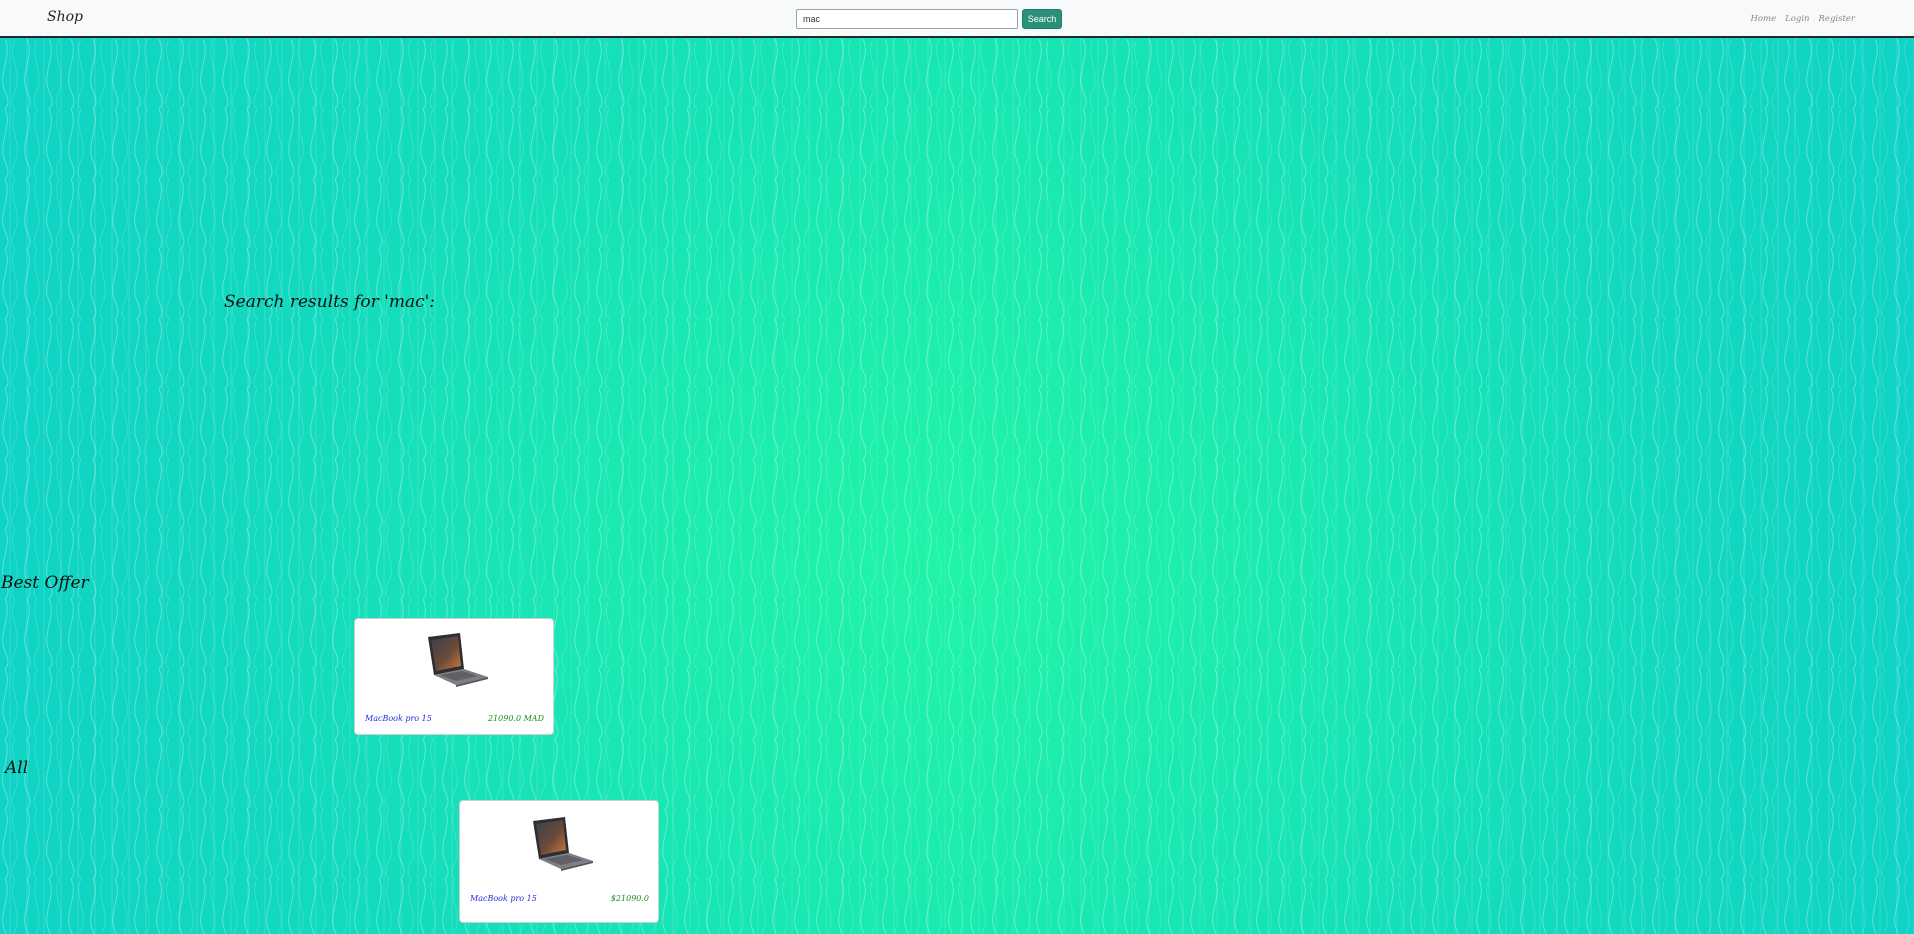 The image size is (1914, 934). Describe the element at coordinates (907, 19) in the screenshot. I see `search-input` at that location.